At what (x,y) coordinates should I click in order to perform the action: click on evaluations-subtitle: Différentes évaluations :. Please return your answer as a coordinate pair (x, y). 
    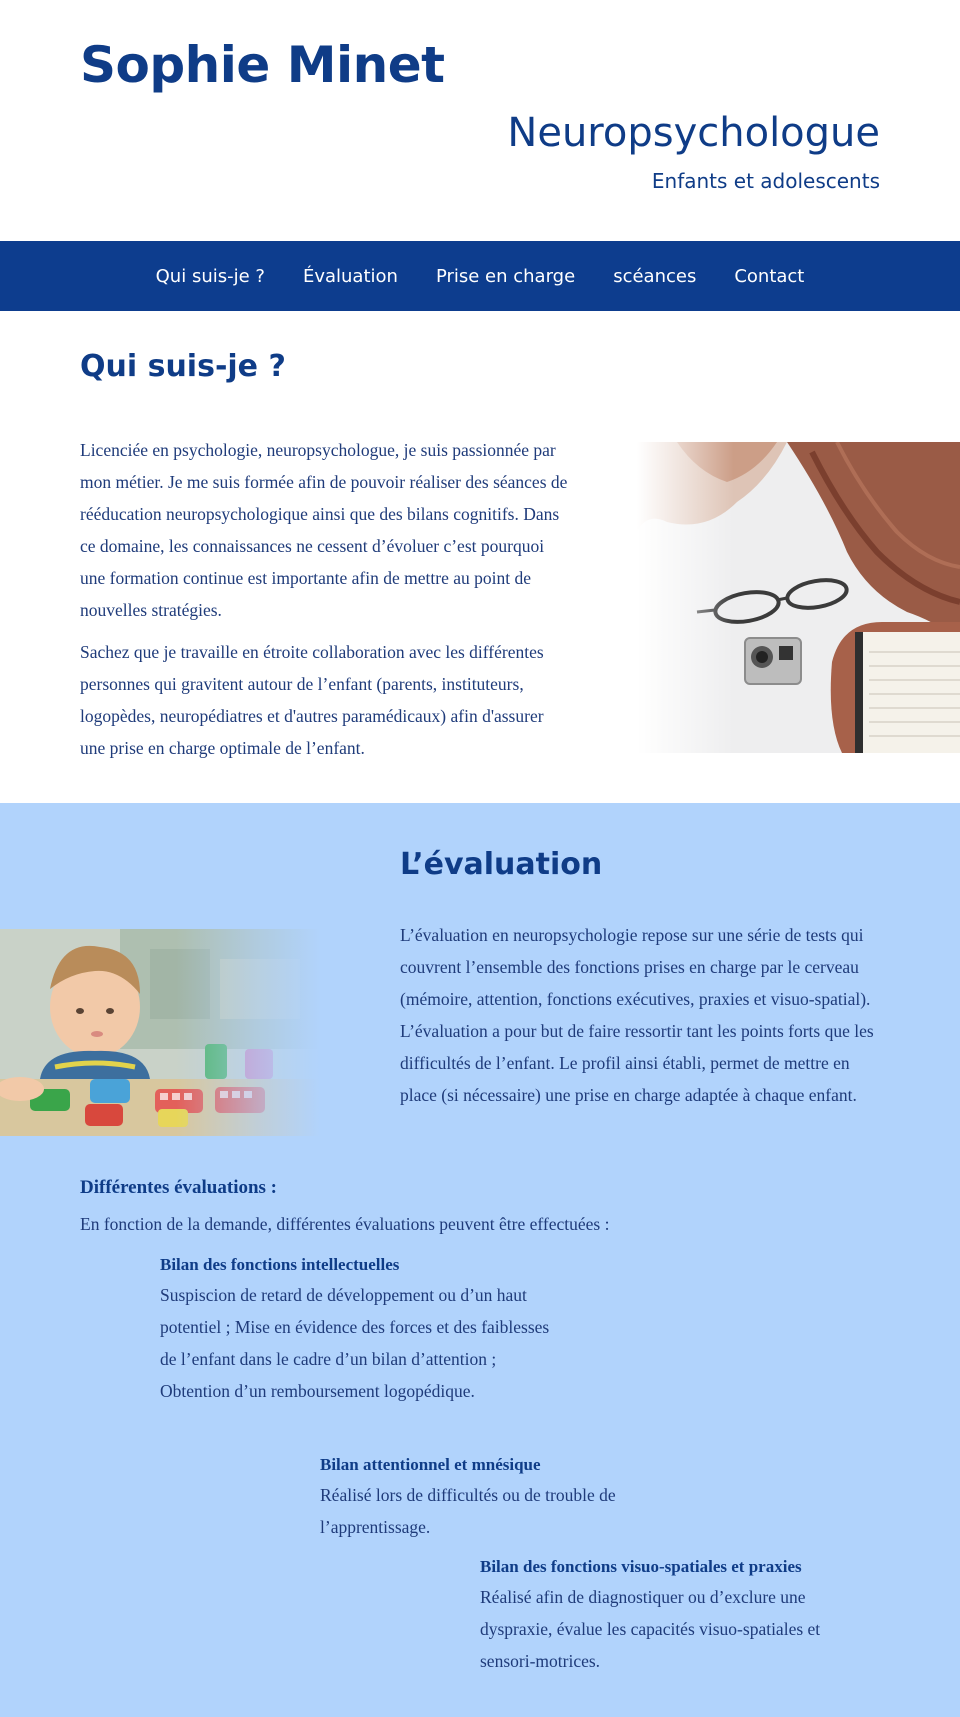
    Looking at the image, I should click on (179, 1187).